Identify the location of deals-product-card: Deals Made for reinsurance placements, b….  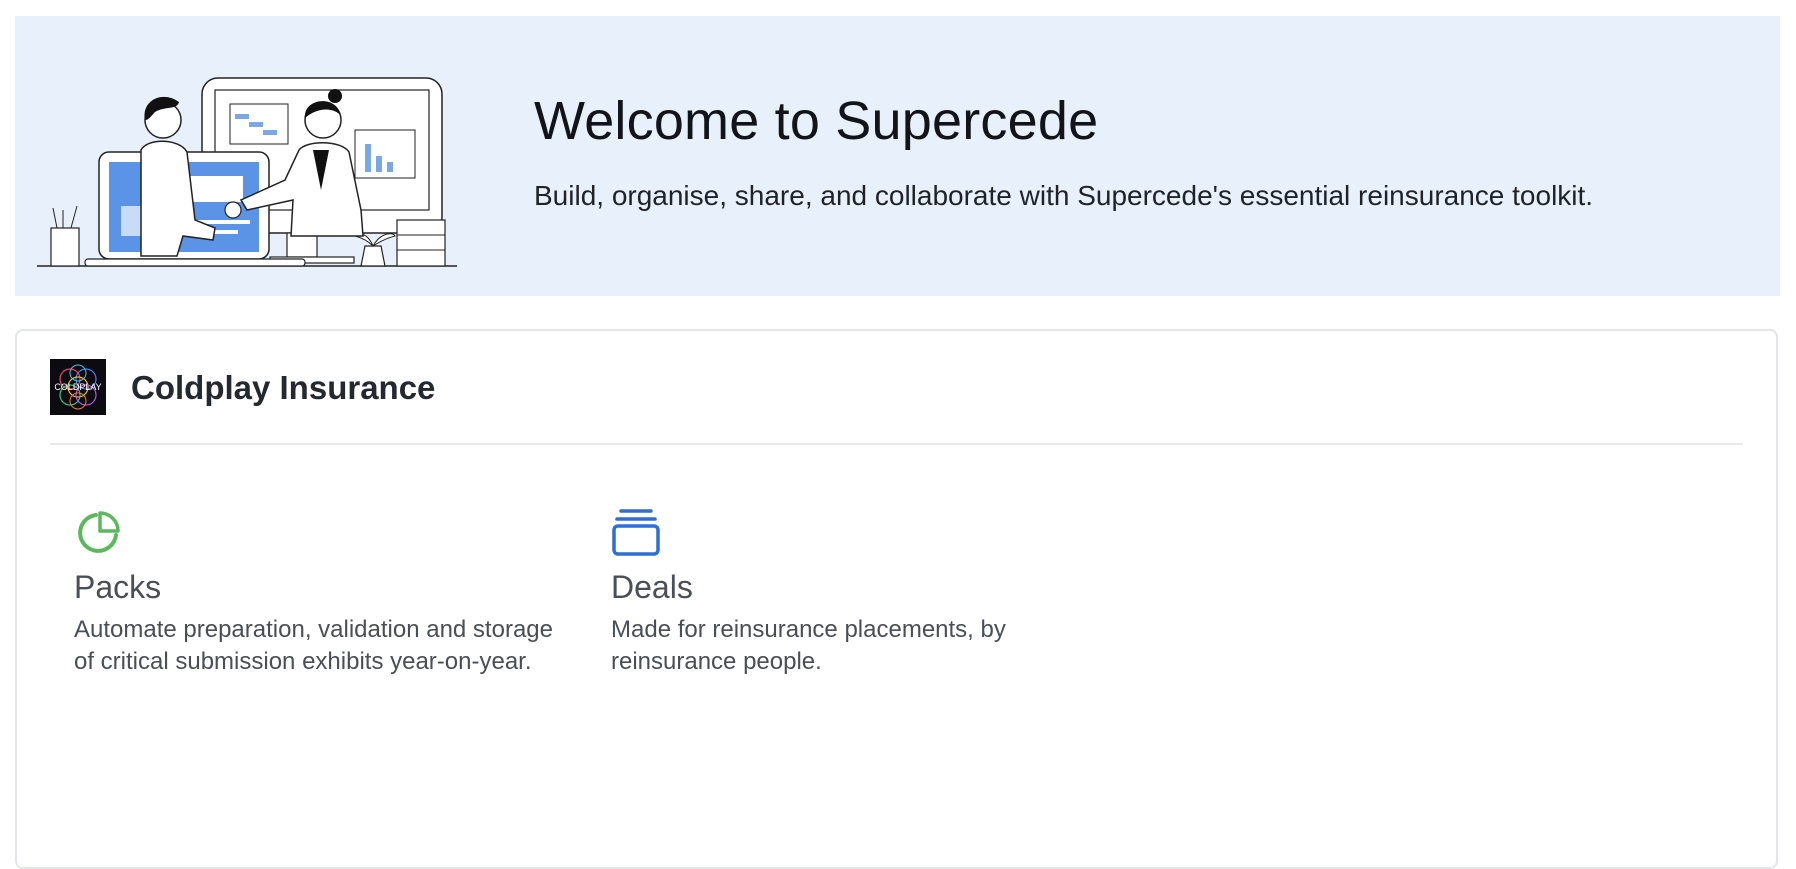
(861, 592).